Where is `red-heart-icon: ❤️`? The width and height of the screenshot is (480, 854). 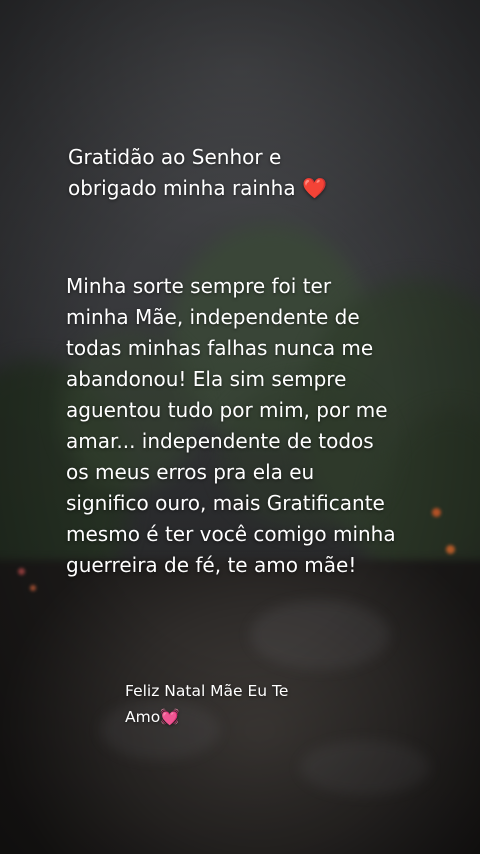 red-heart-icon: ❤️ is located at coordinates (314, 188).